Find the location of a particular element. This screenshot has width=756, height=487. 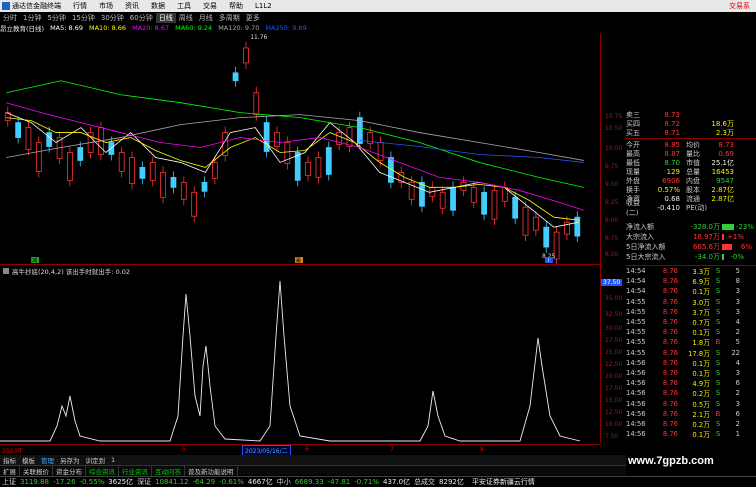

ma5-label: MA5: 8.69 is located at coordinates (66, 28).